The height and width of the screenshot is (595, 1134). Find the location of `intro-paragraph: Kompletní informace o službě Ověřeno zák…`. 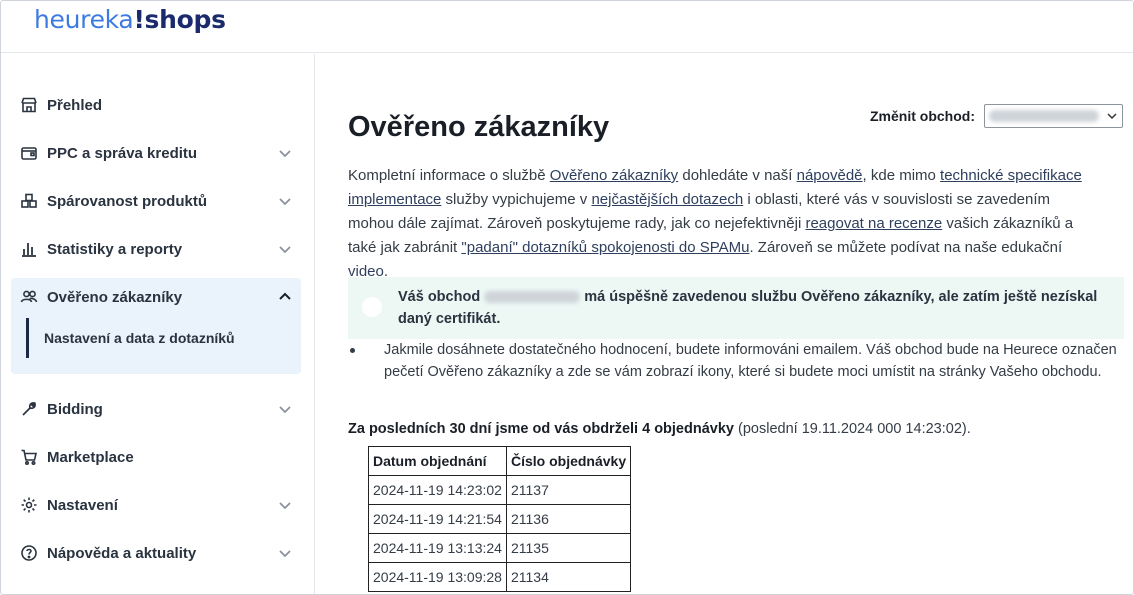

intro-paragraph: Kompletní informace o službě Ověřeno zák… is located at coordinates (718, 224).